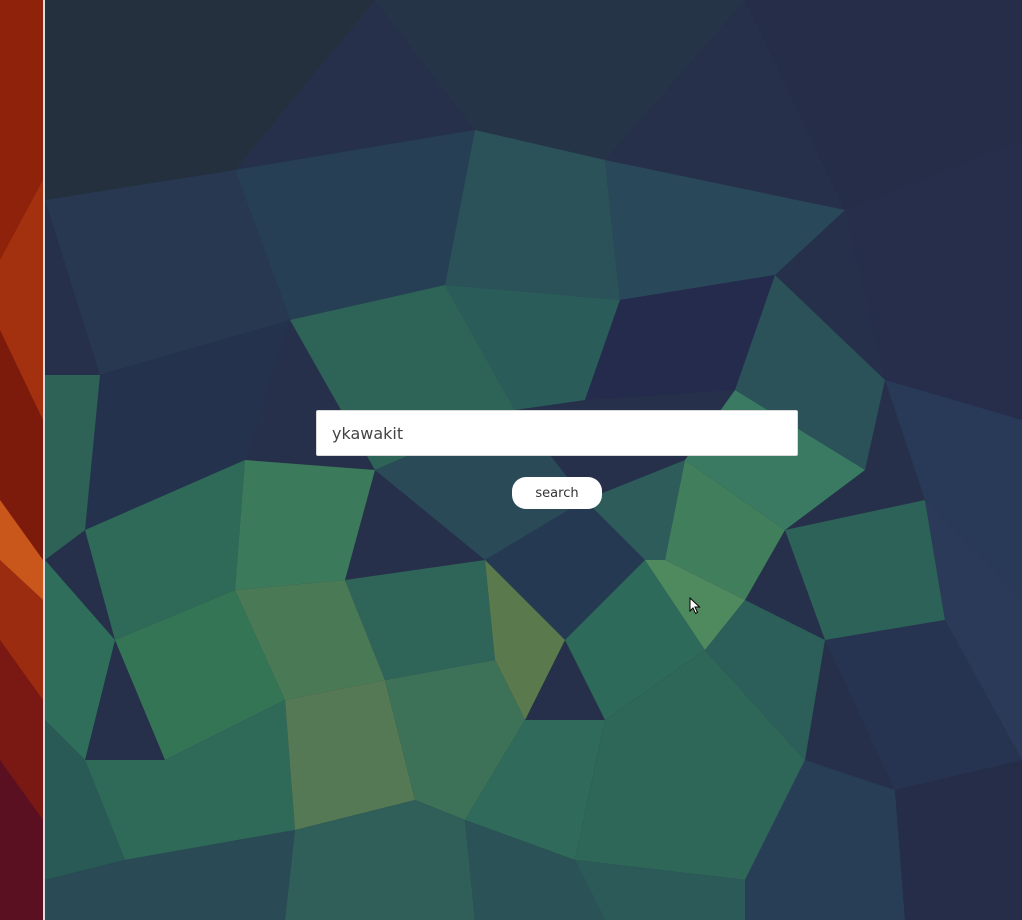  I want to click on mouse-pointer-icon, so click(695, 606).